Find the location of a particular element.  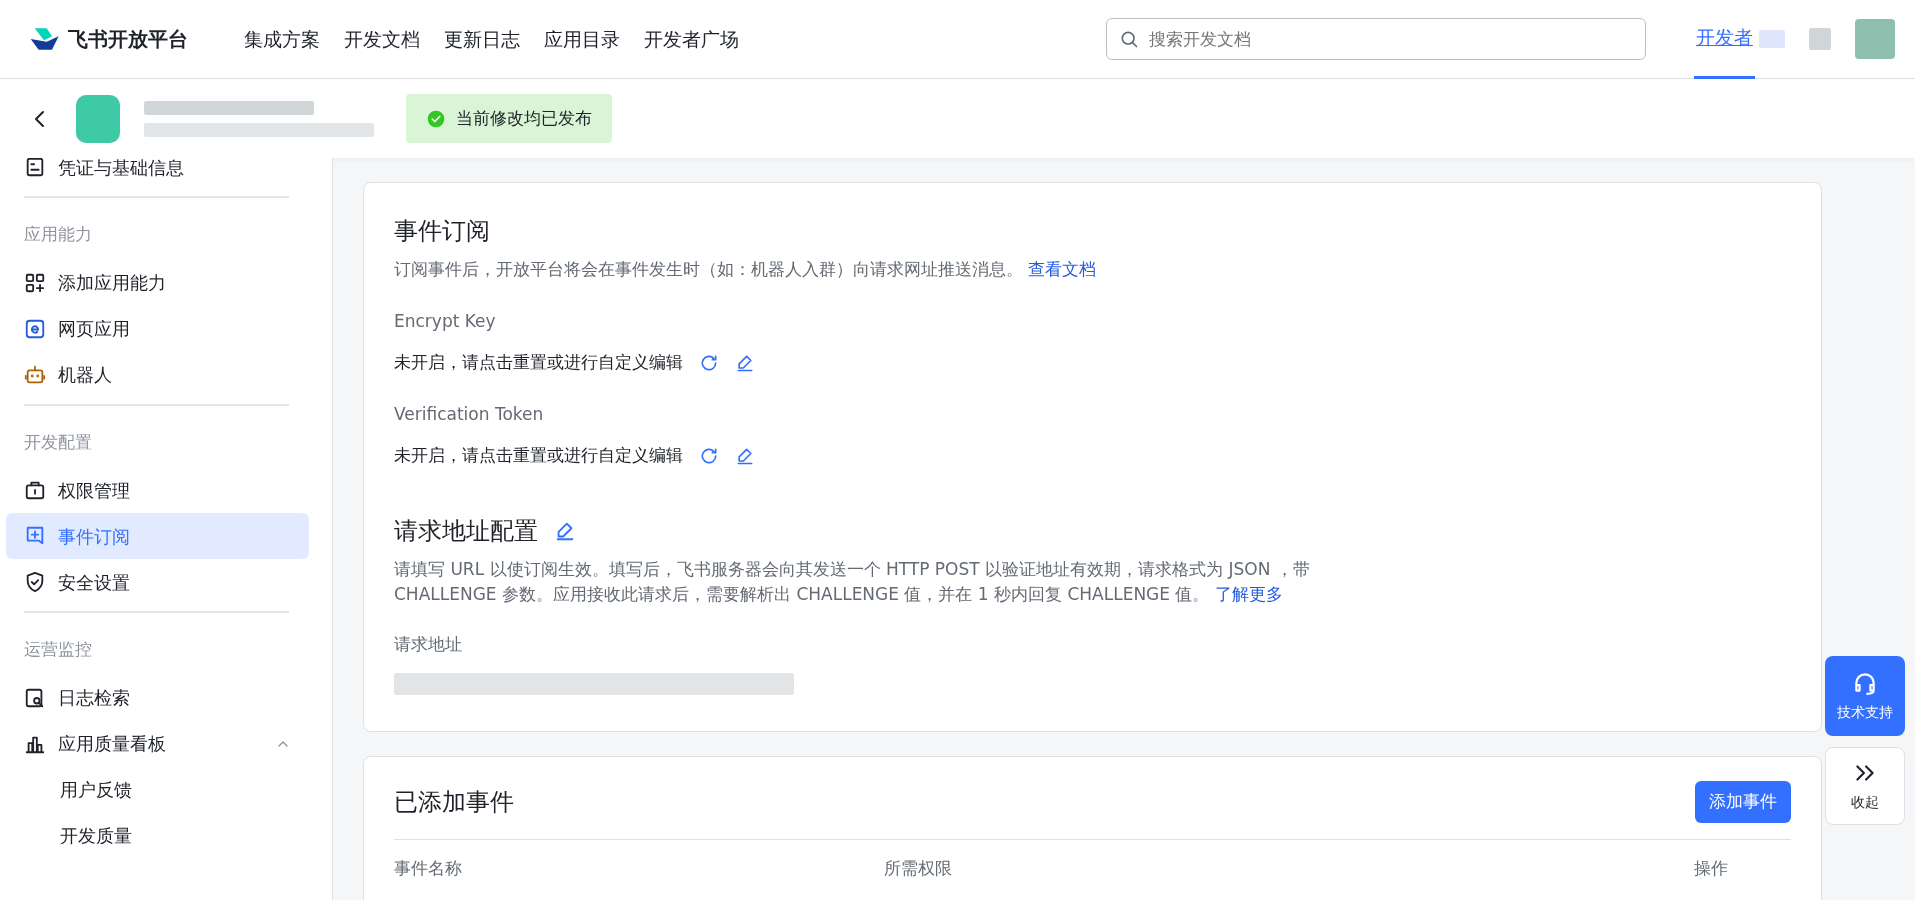

status-text: 当前修改均已发布 is located at coordinates (524, 118).